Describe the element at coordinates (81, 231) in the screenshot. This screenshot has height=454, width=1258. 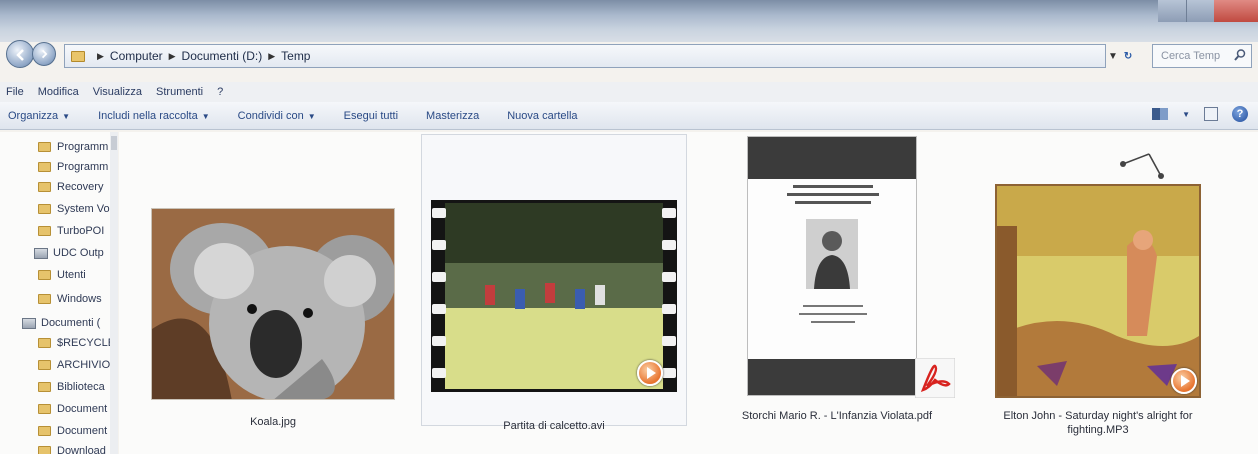
I see `sidebar-item-label: TurboPOI` at that location.